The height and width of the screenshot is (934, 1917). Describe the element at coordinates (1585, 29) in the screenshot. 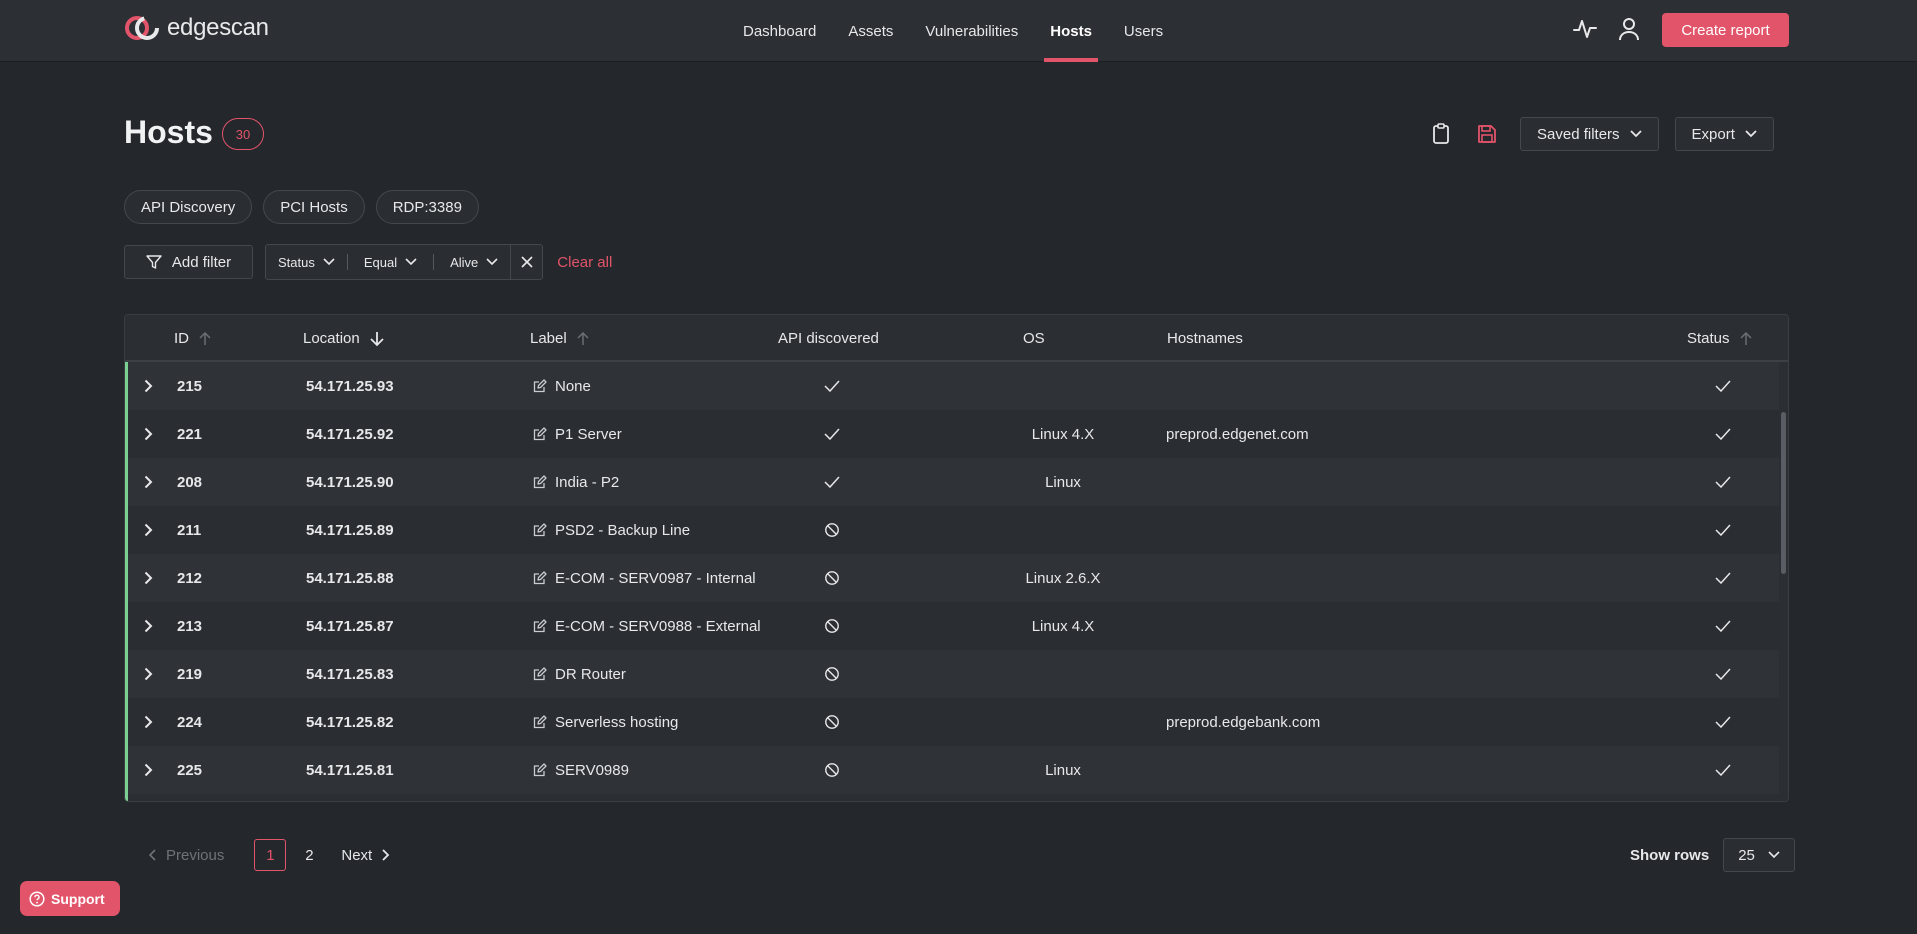

I see `activity-icon` at that location.